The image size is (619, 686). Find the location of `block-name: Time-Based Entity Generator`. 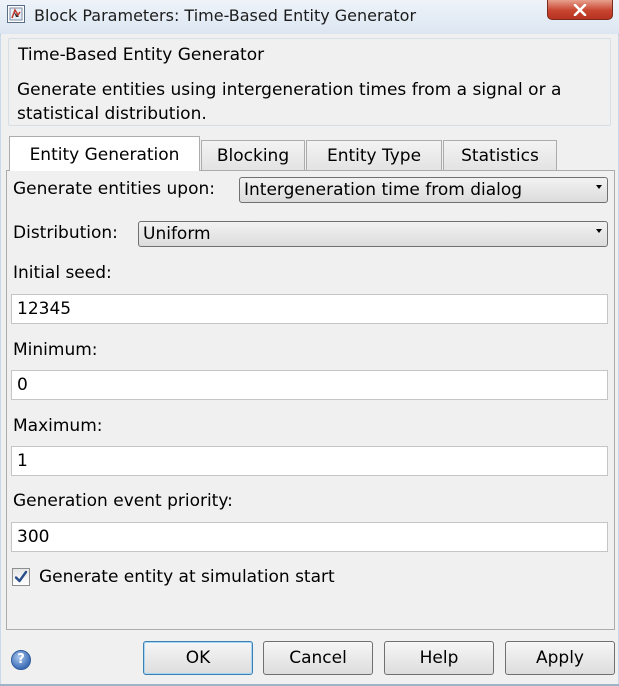

block-name: Time-Based Entity Generator is located at coordinates (141, 55).